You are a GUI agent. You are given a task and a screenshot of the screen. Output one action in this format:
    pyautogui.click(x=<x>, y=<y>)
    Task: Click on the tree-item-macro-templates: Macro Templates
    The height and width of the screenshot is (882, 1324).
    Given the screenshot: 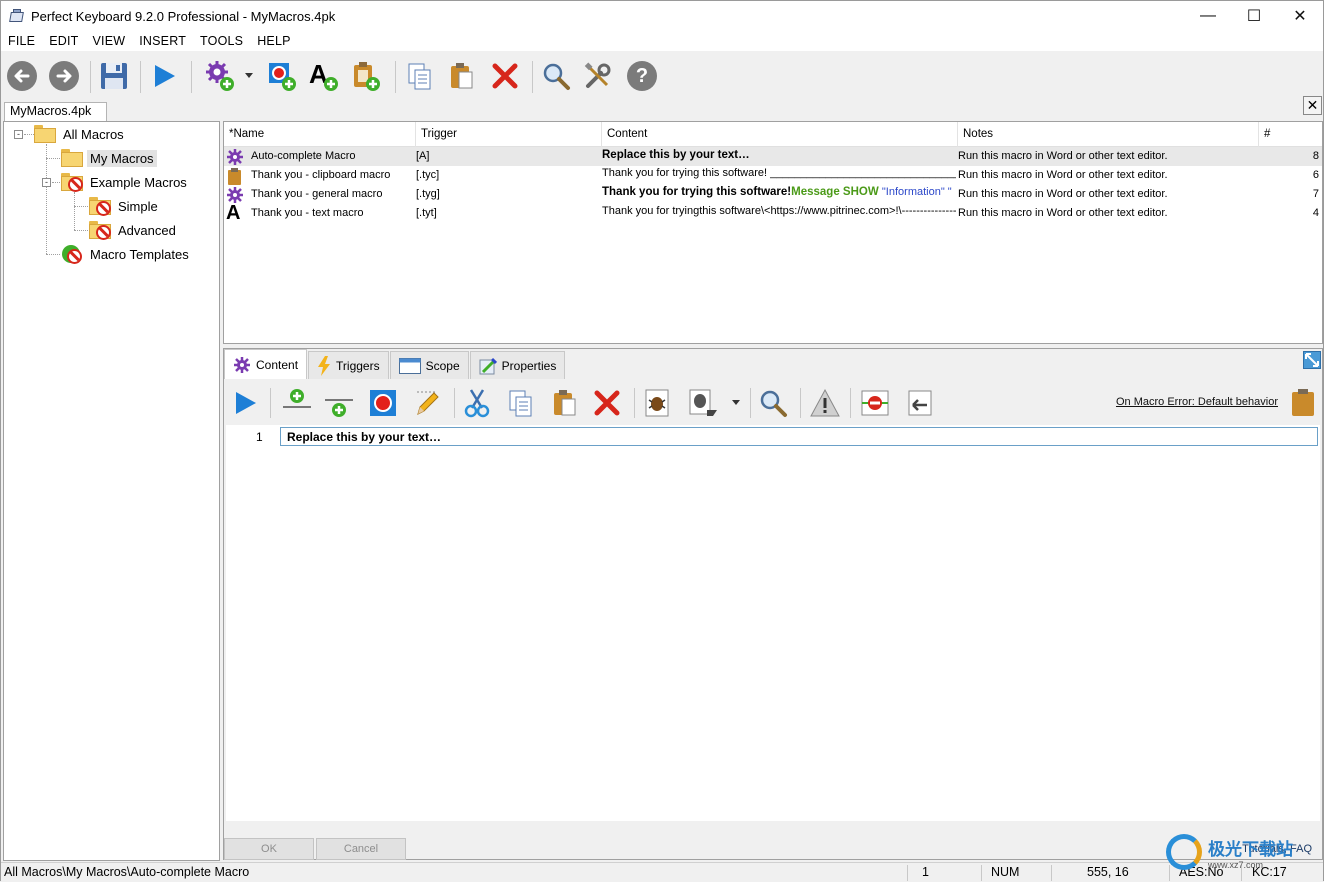 What is the action you would take?
    pyautogui.click(x=126, y=254)
    